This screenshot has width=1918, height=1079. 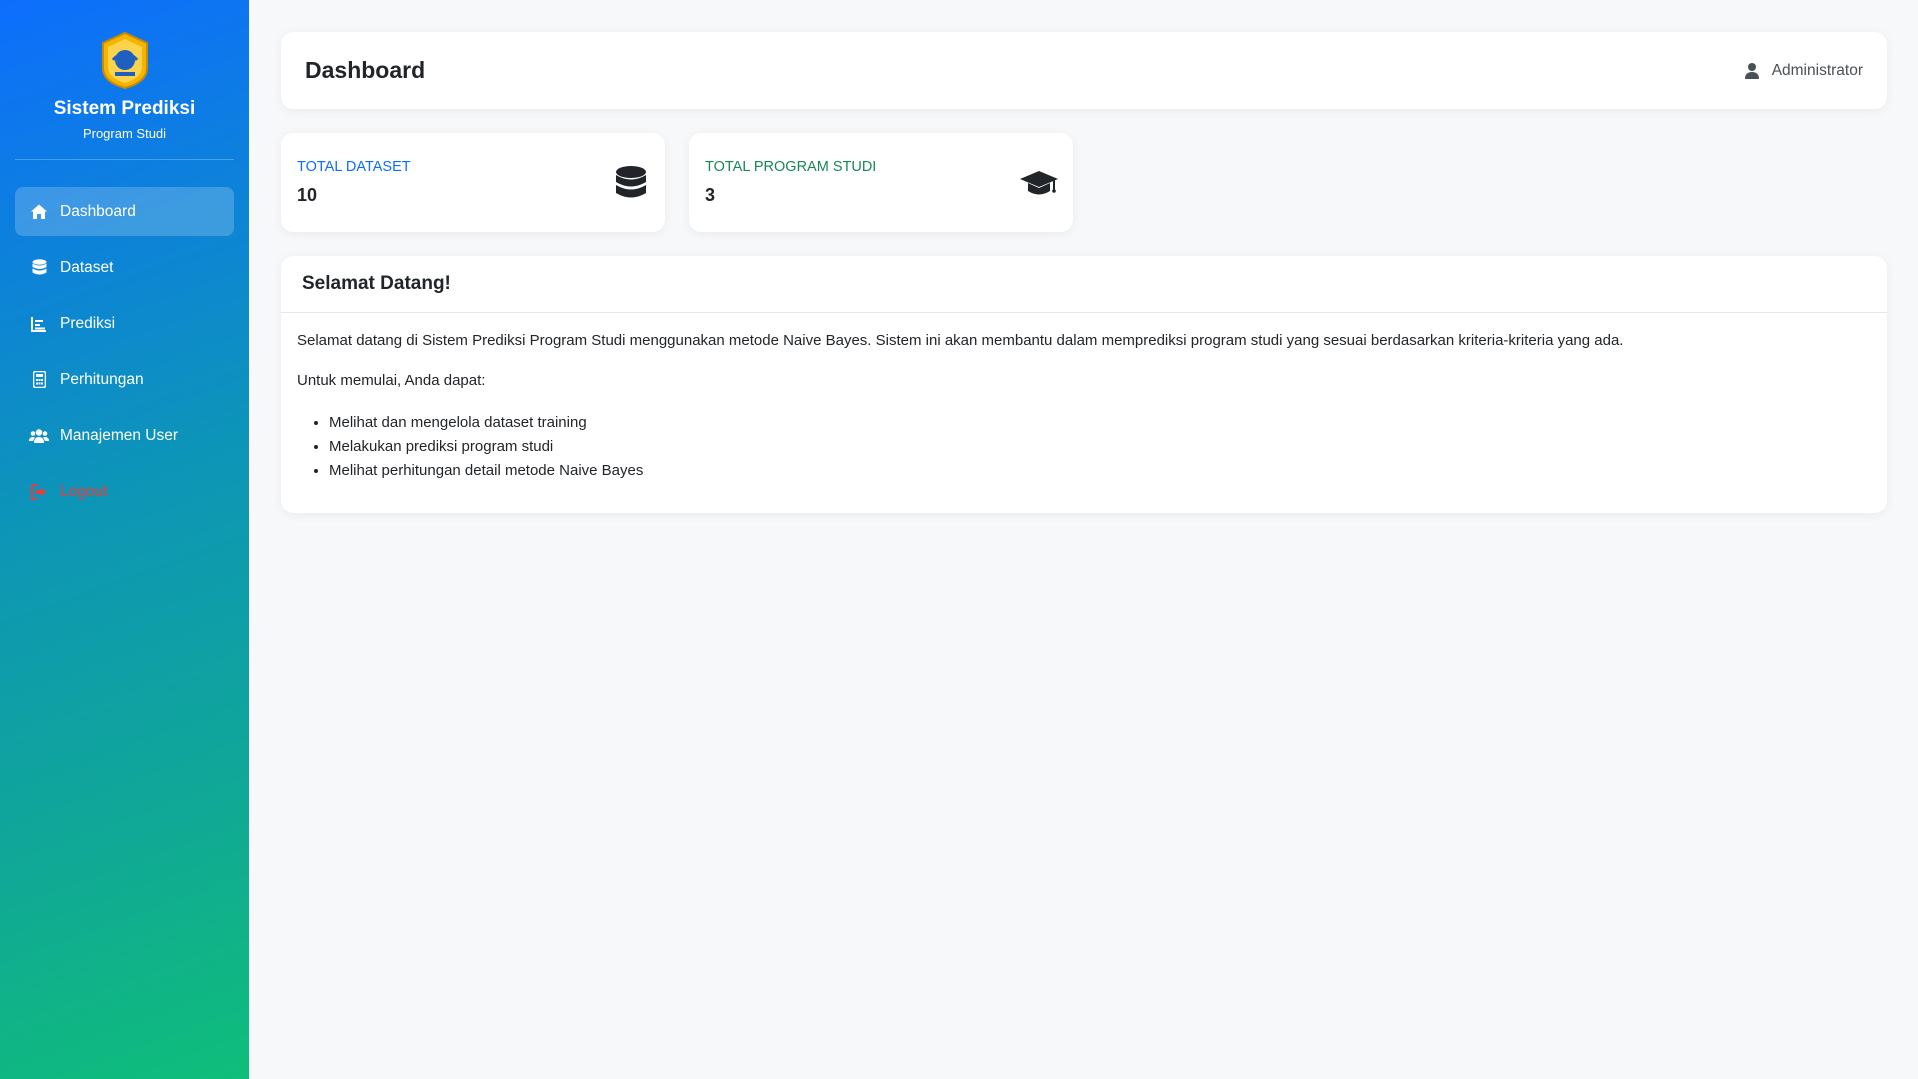 What do you see at coordinates (39, 492) in the screenshot?
I see `logout-icon` at bounding box center [39, 492].